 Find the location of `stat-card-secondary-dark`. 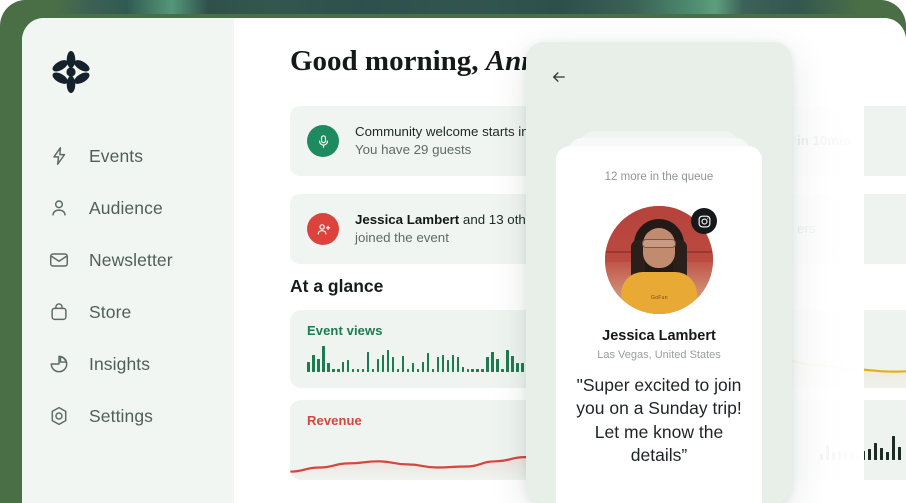

stat-card-secondary-dark is located at coordinates (843, 440).